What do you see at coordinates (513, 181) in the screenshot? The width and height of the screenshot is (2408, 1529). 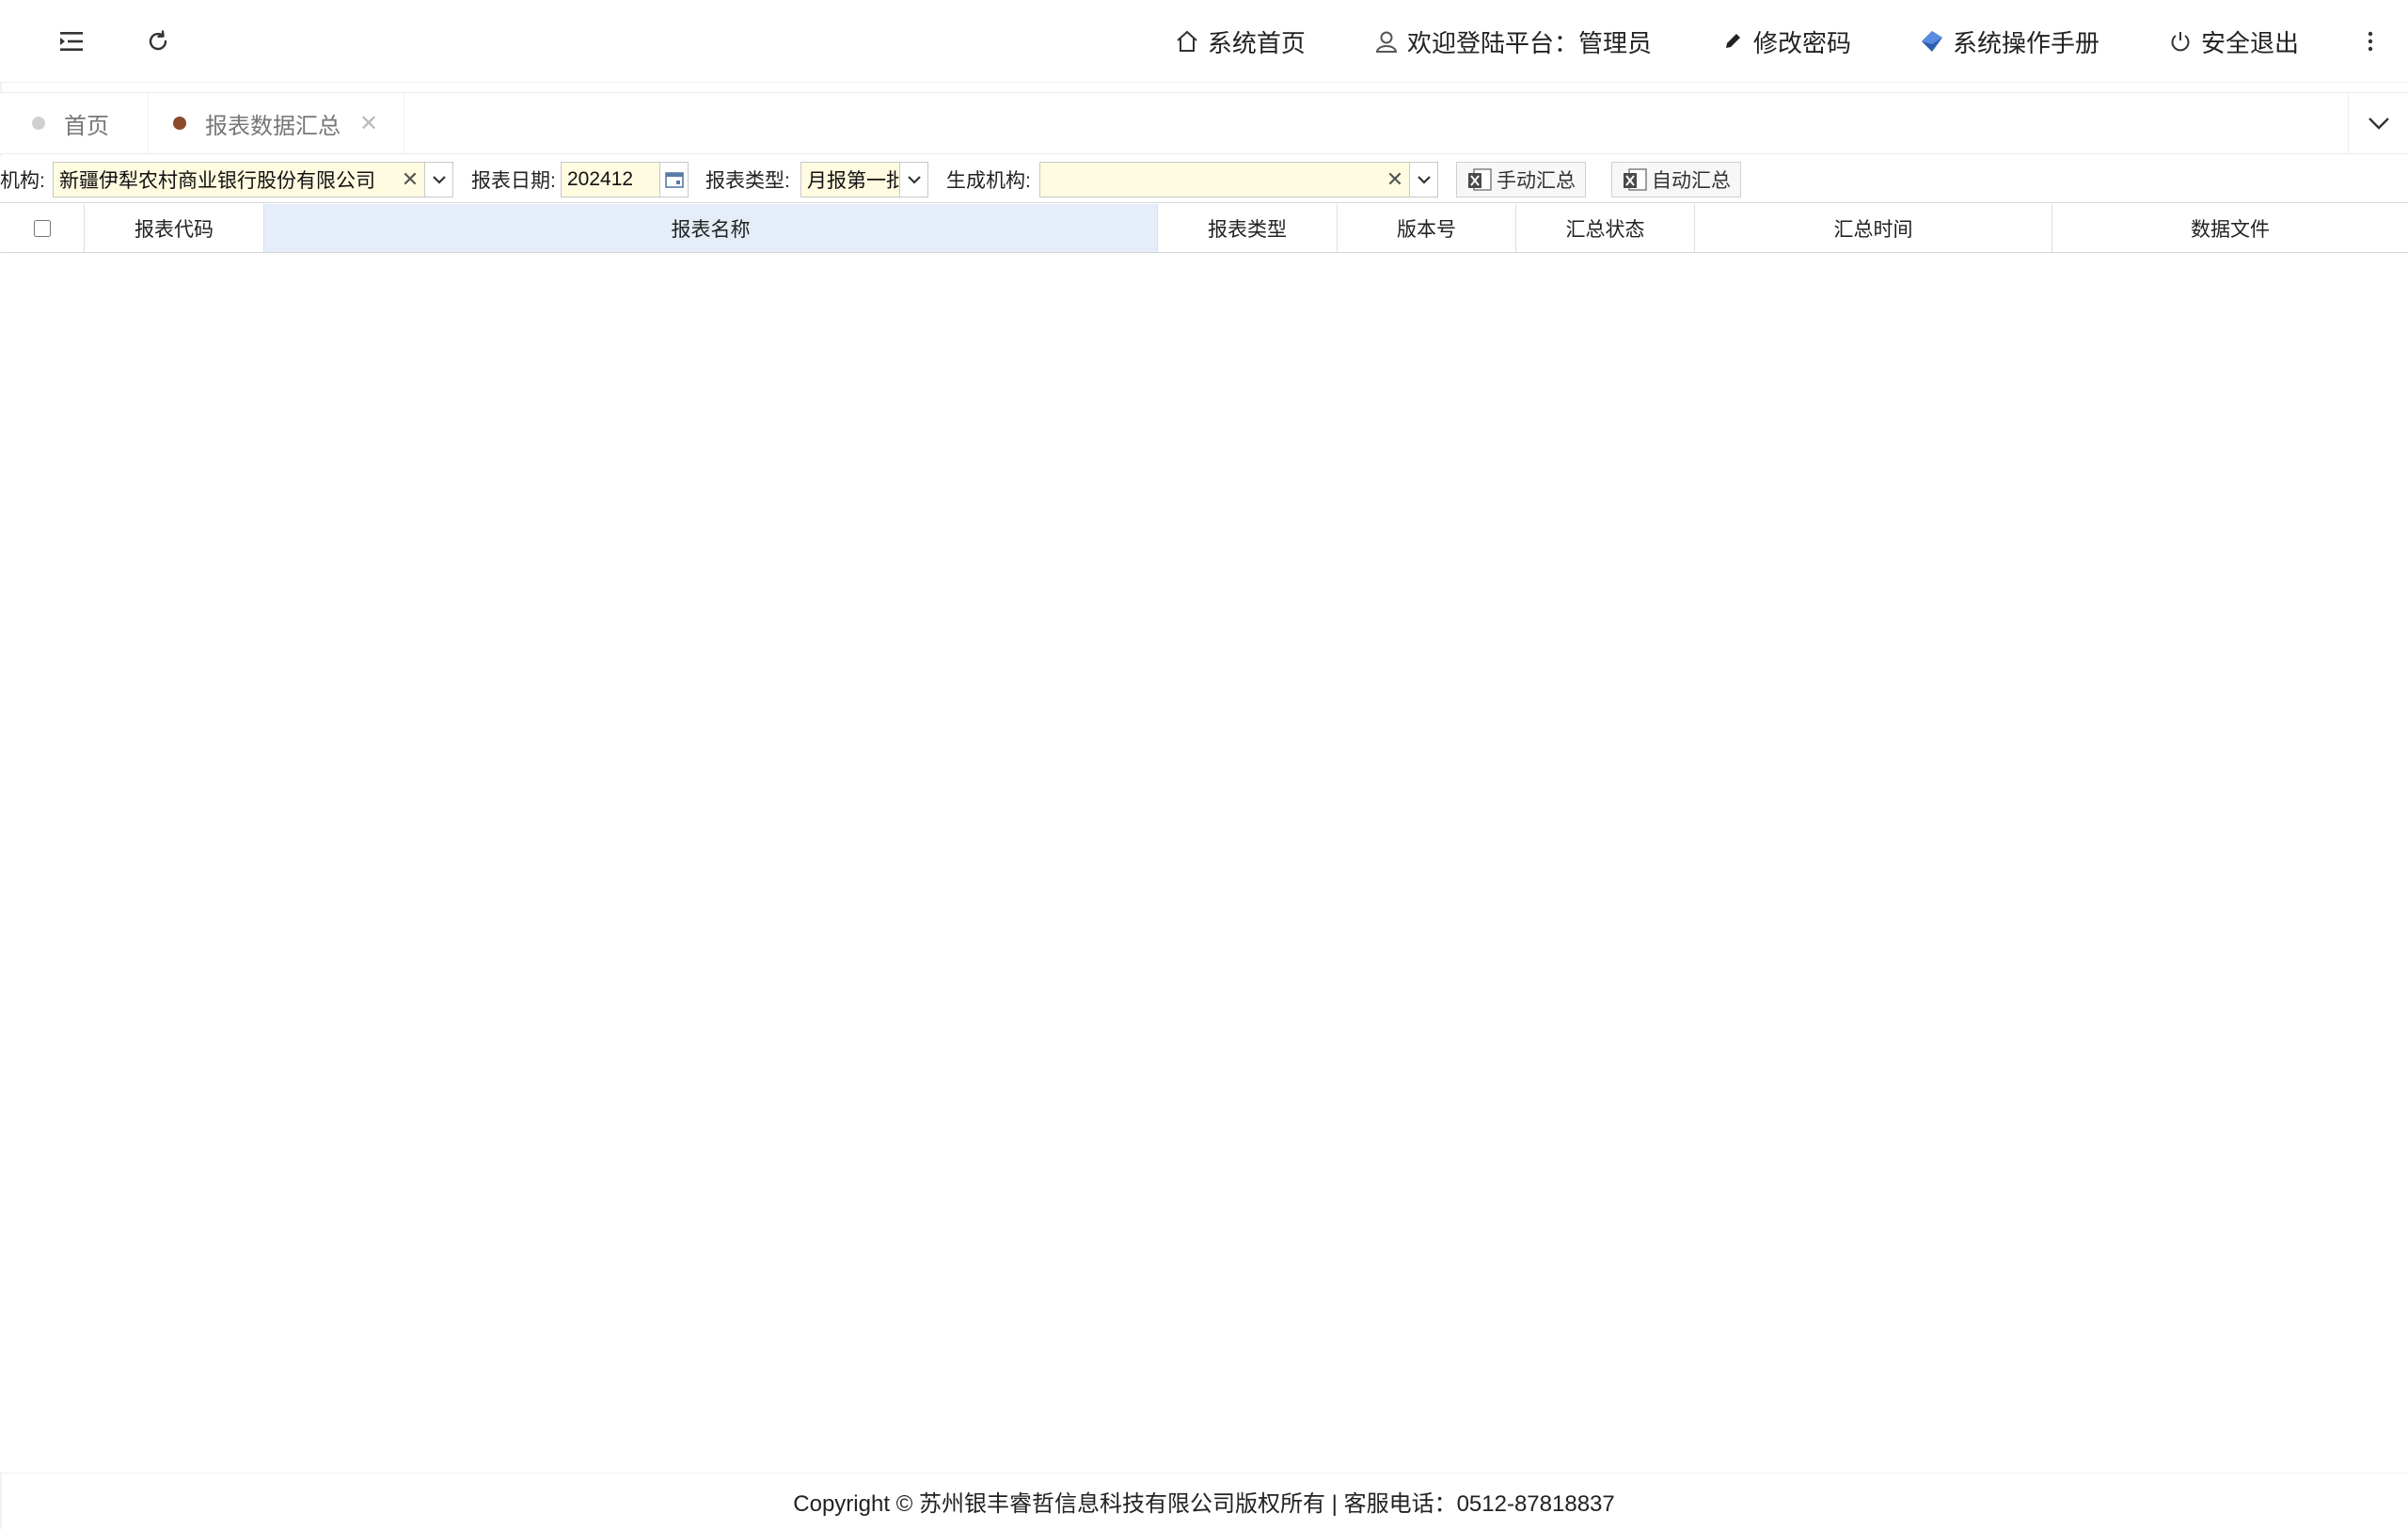 I see `date-label: 报表日期:` at bounding box center [513, 181].